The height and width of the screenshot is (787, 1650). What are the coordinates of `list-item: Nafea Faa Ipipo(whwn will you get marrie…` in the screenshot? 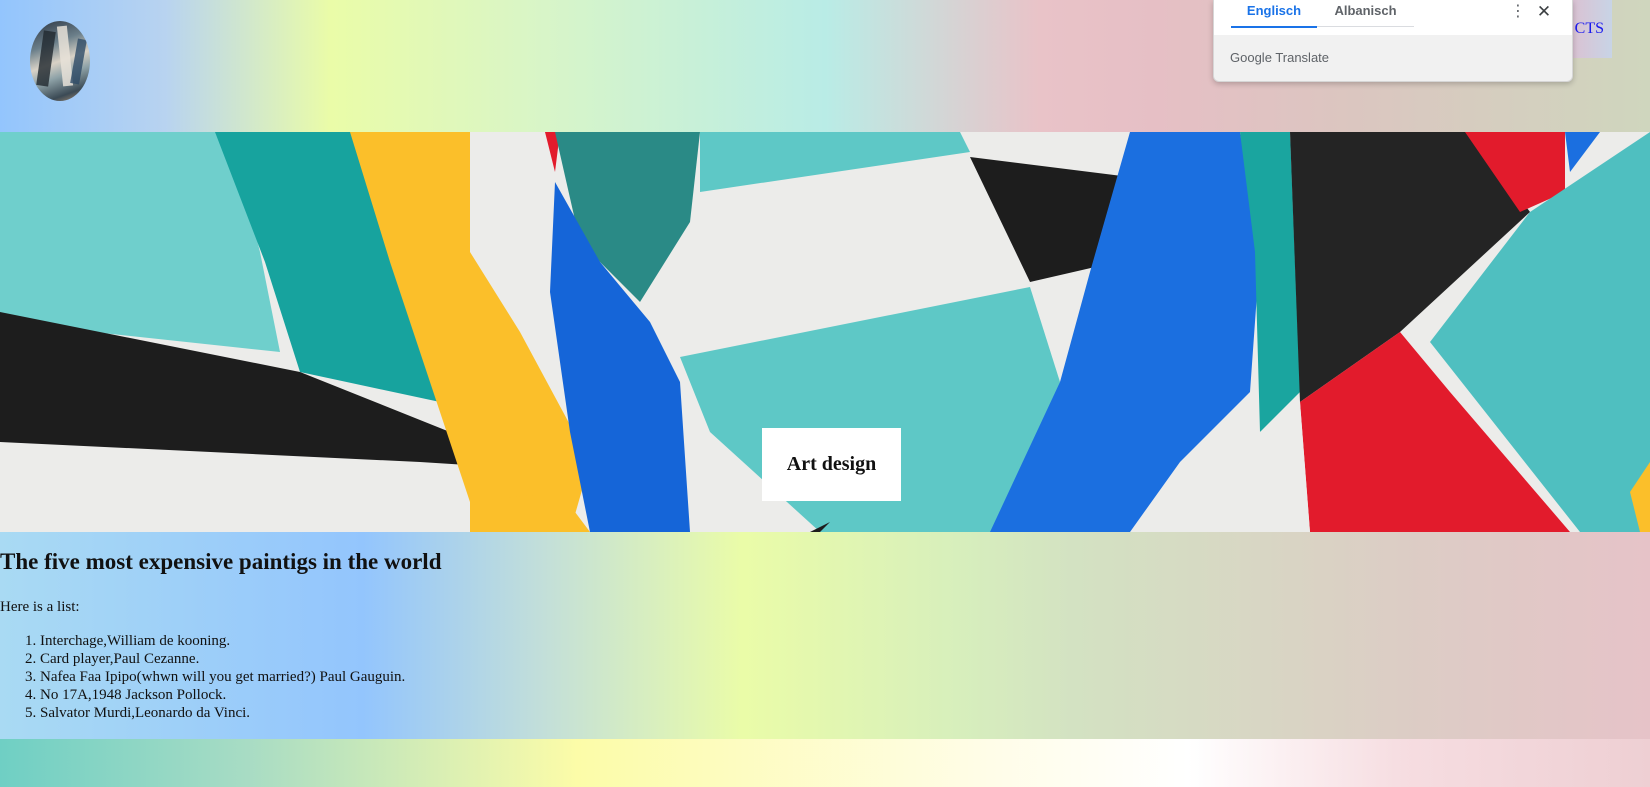 It's located at (222, 677).